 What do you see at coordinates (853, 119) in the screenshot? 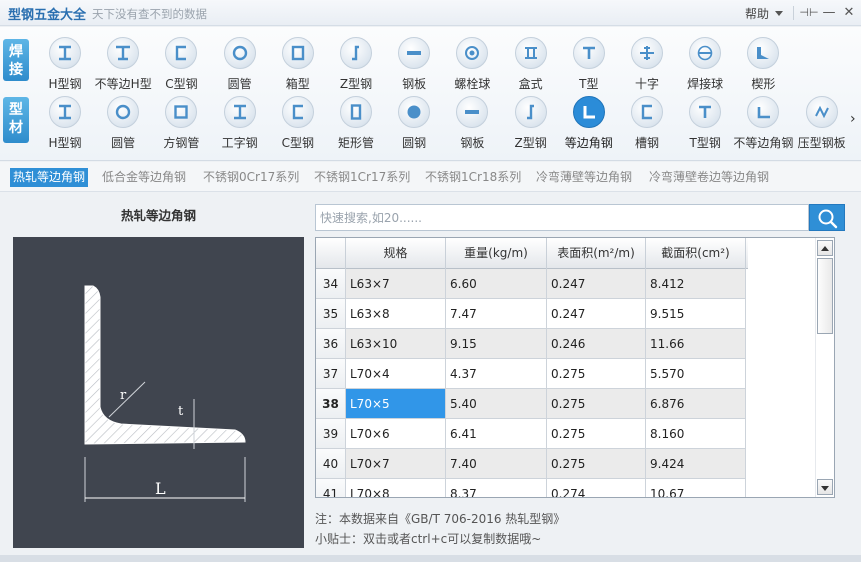
I see `scroll-right-icon: ›` at bounding box center [853, 119].